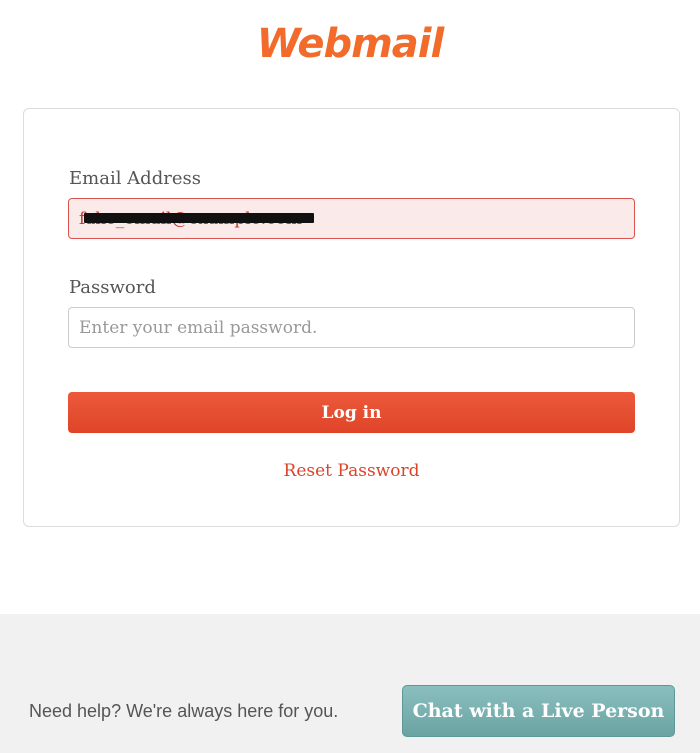  What do you see at coordinates (538, 711) in the screenshot?
I see `live-chat-button: Chat with a Live Person` at bounding box center [538, 711].